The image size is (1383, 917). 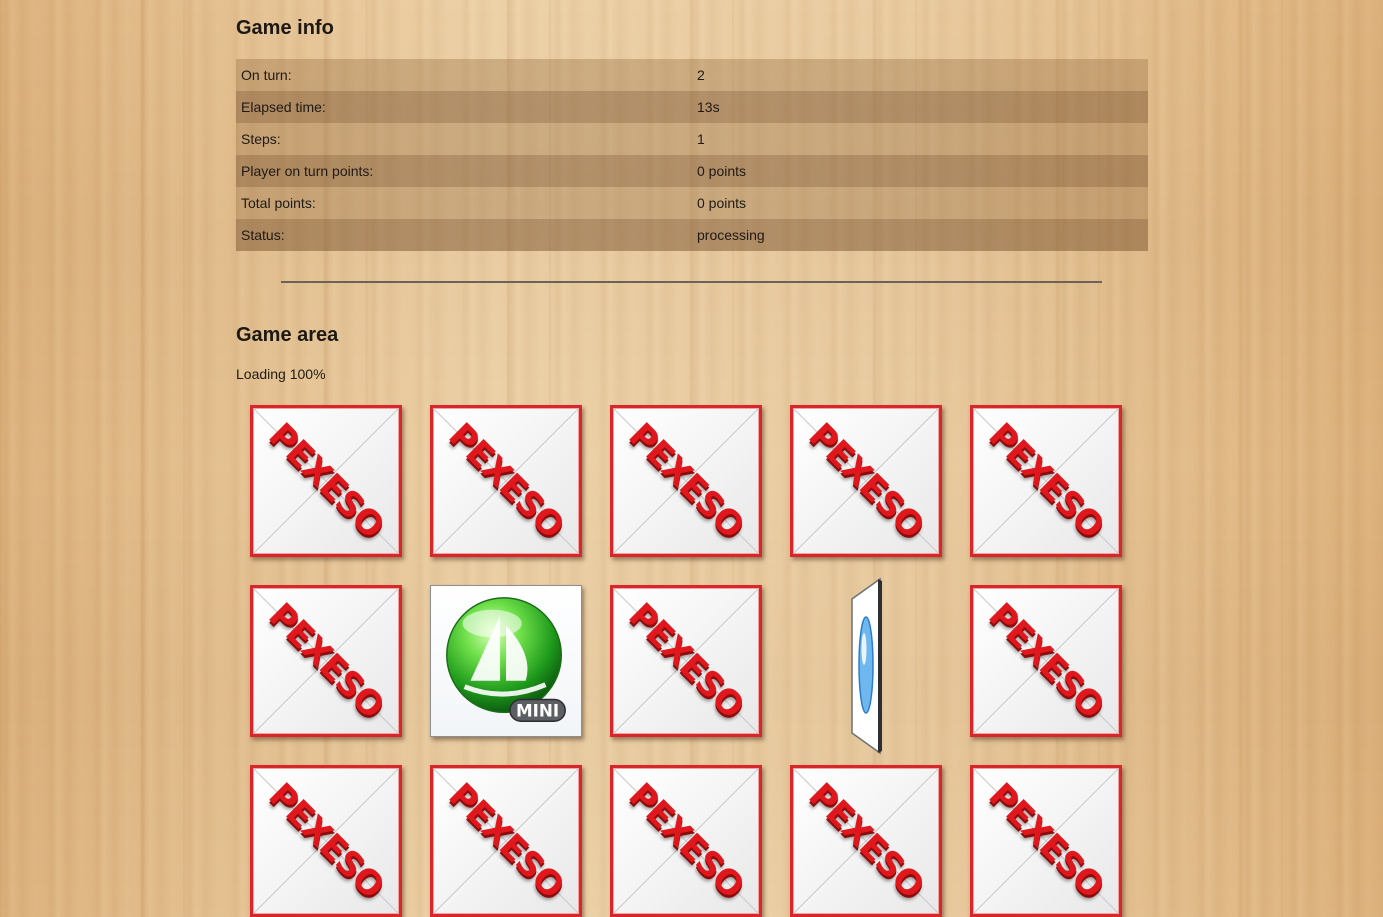 What do you see at coordinates (464, 107) in the screenshot?
I see `info-label: Elapsed time:` at bounding box center [464, 107].